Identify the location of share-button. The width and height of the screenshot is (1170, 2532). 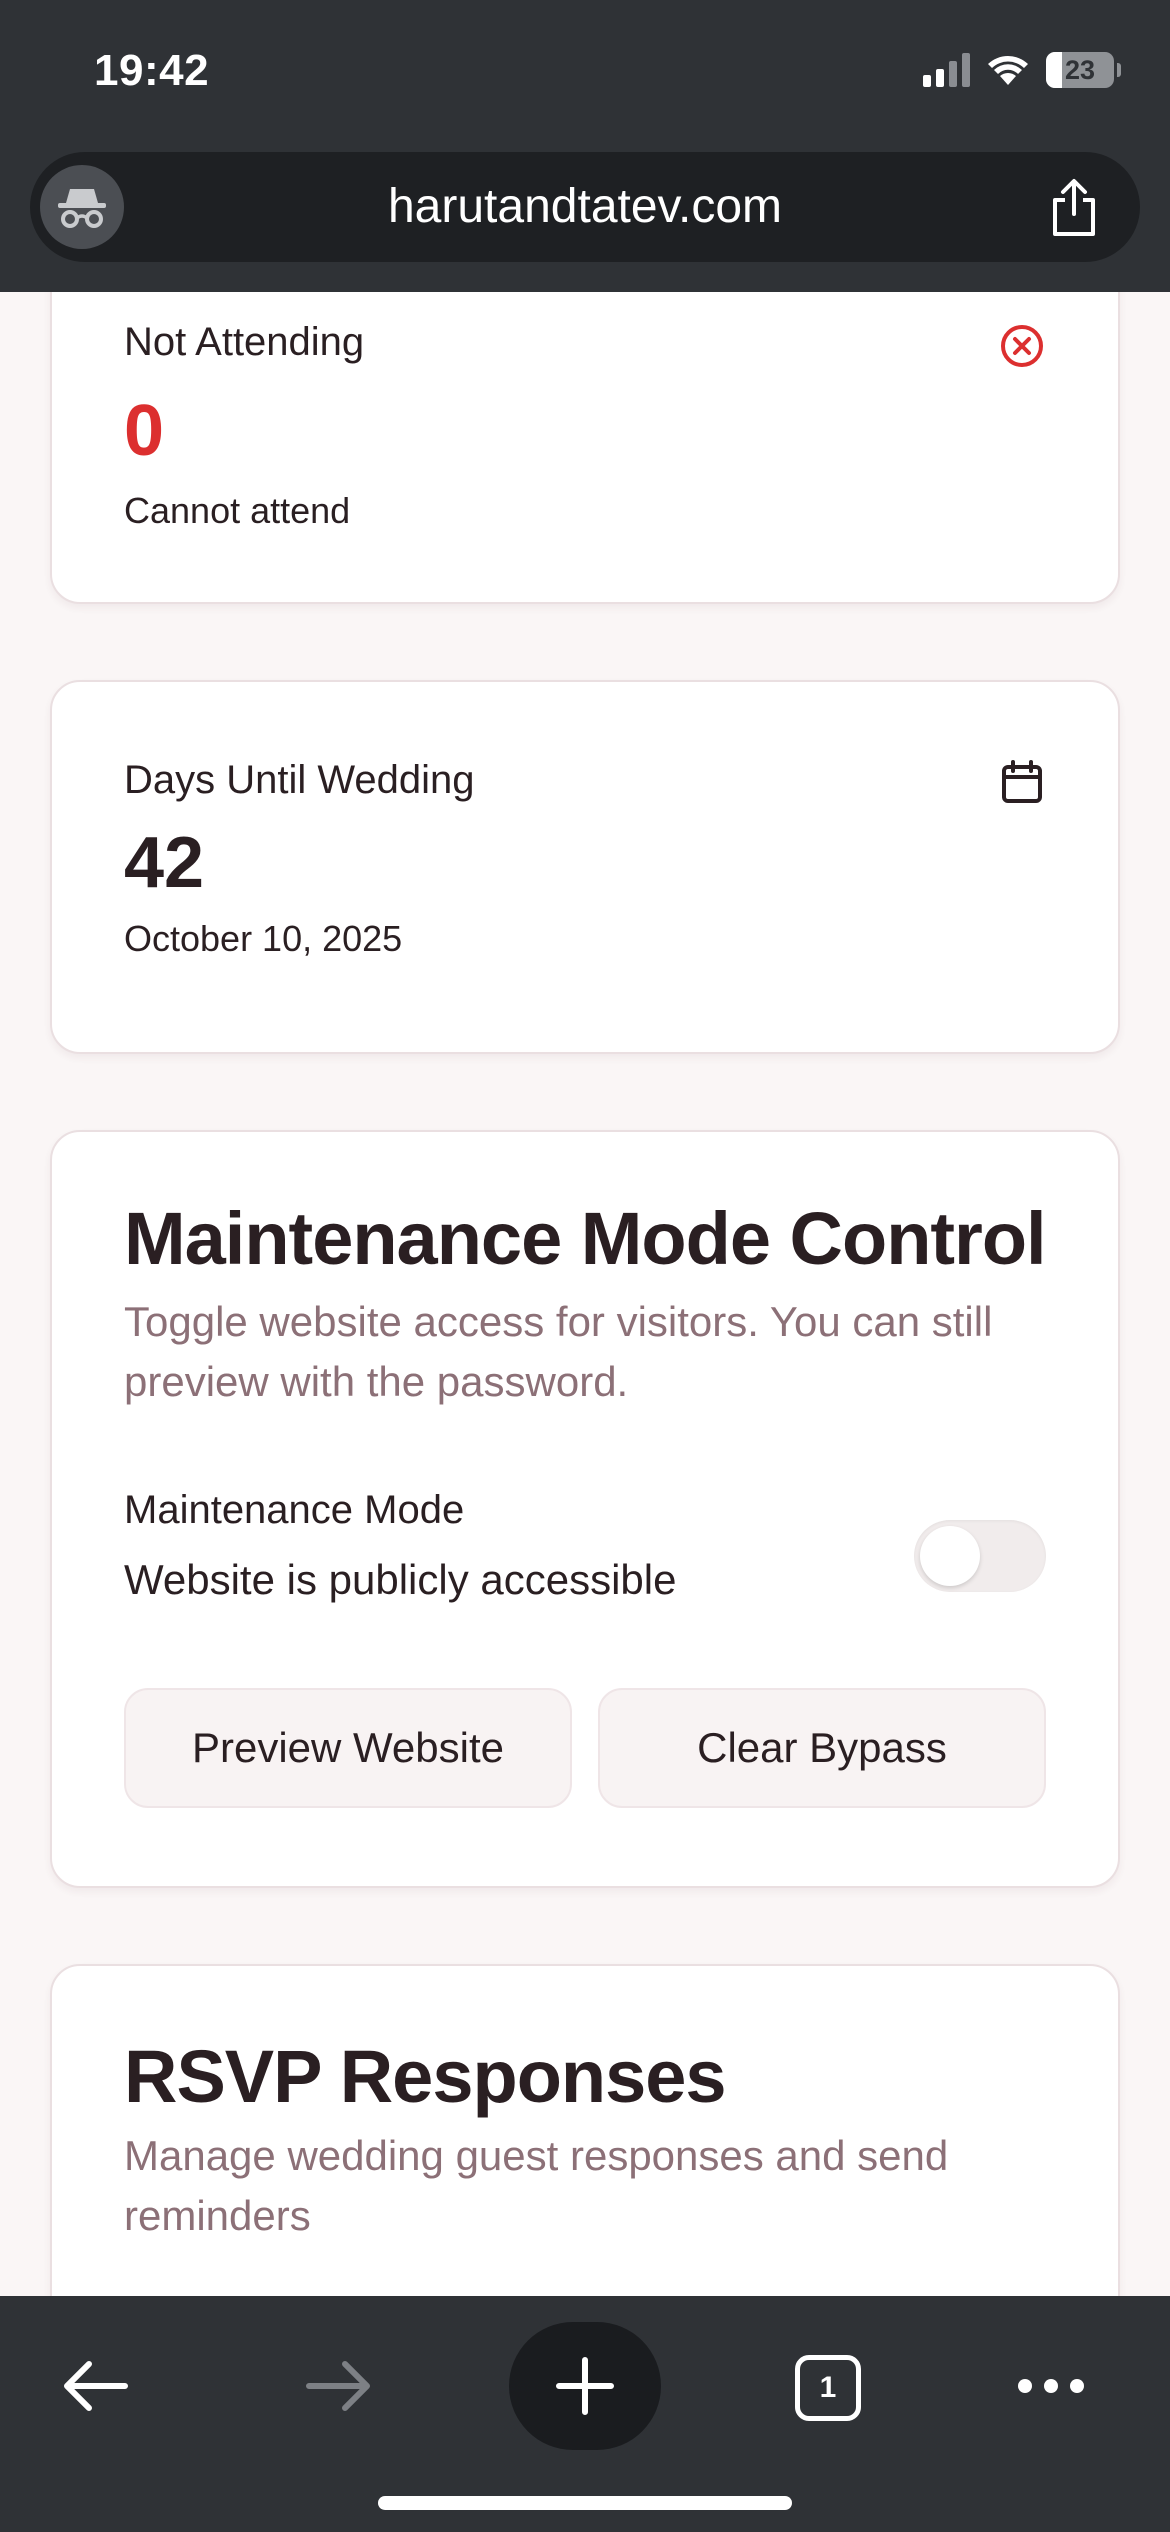
(1074, 208).